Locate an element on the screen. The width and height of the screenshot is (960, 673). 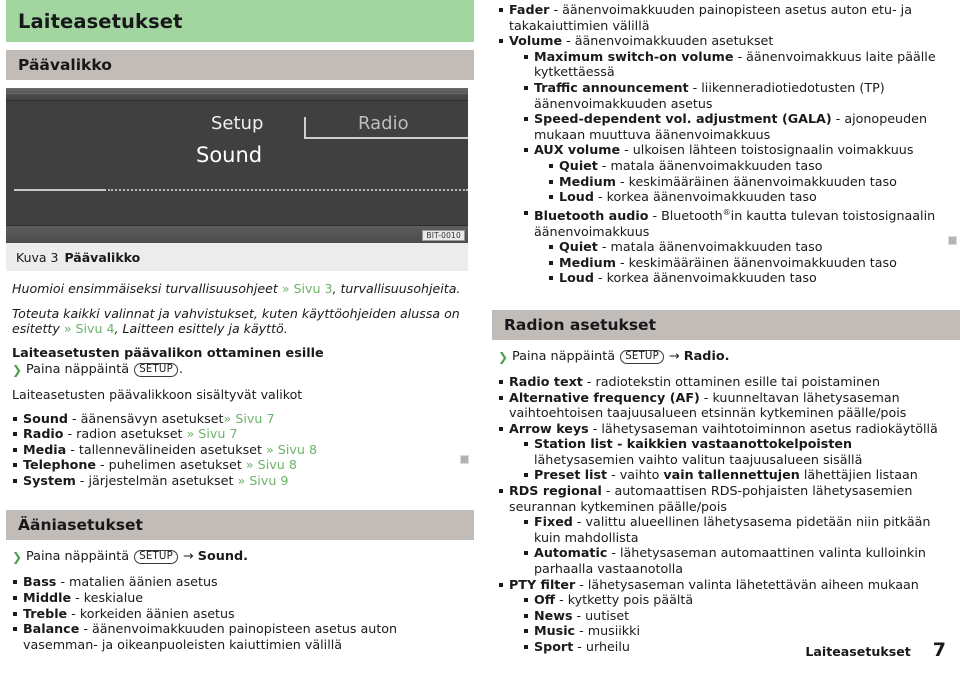
open-main-menu-step-text: Paina näppäintä SETUP. is located at coordinates (104, 370).